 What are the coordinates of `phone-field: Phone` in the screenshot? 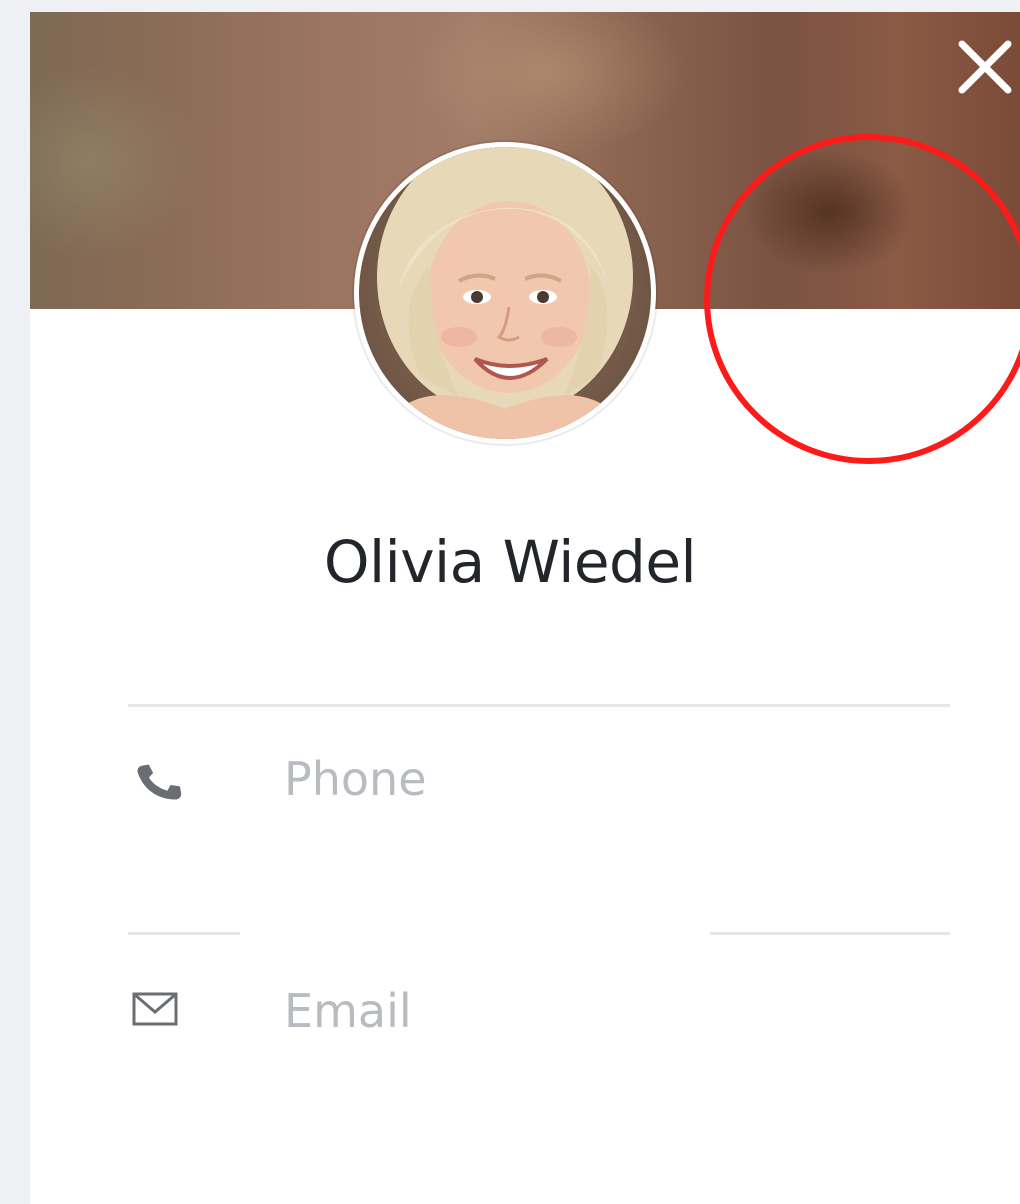 It's located at (539, 780).